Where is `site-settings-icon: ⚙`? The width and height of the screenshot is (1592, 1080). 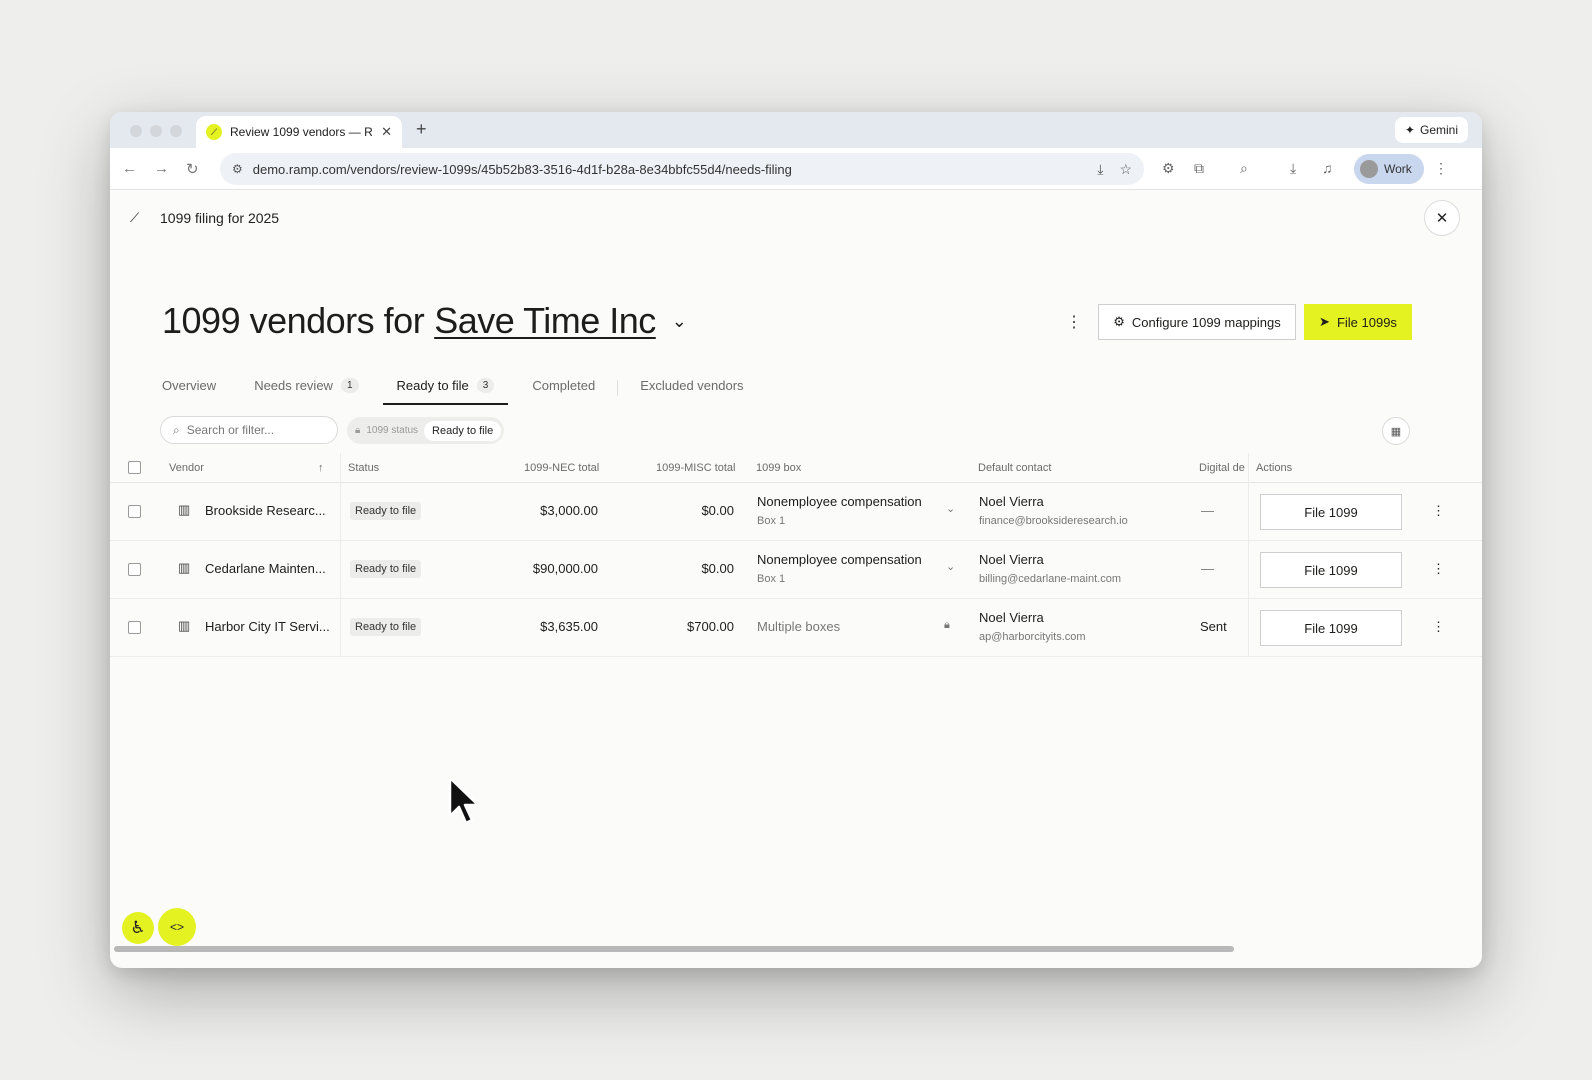
site-settings-icon: ⚙ is located at coordinates (237, 169).